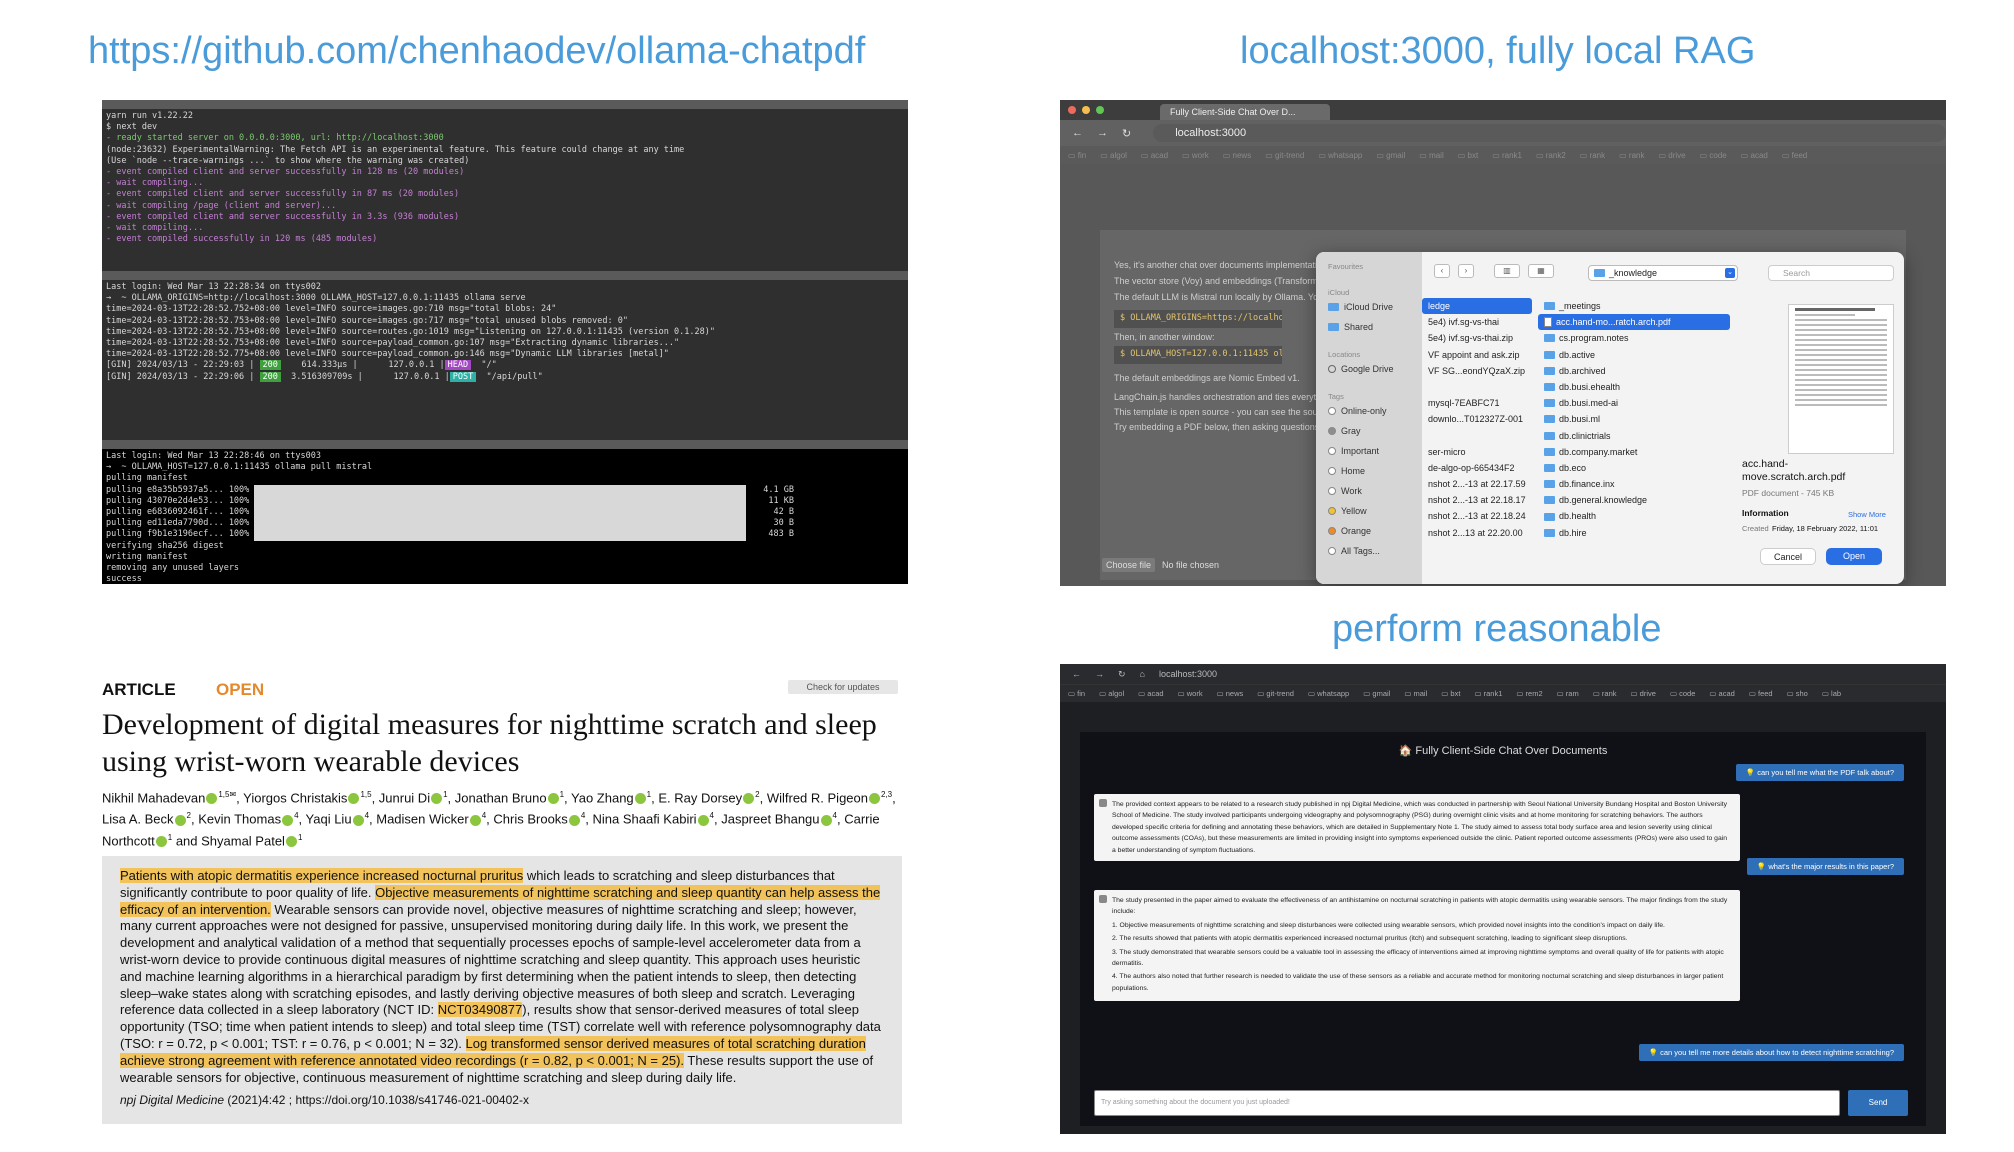 The width and height of the screenshot is (2014, 1152). What do you see at coordinates (1129, 565) in the screenshot?
I see `choose-file-button: Choose file` at bounding box center [1129, 565].